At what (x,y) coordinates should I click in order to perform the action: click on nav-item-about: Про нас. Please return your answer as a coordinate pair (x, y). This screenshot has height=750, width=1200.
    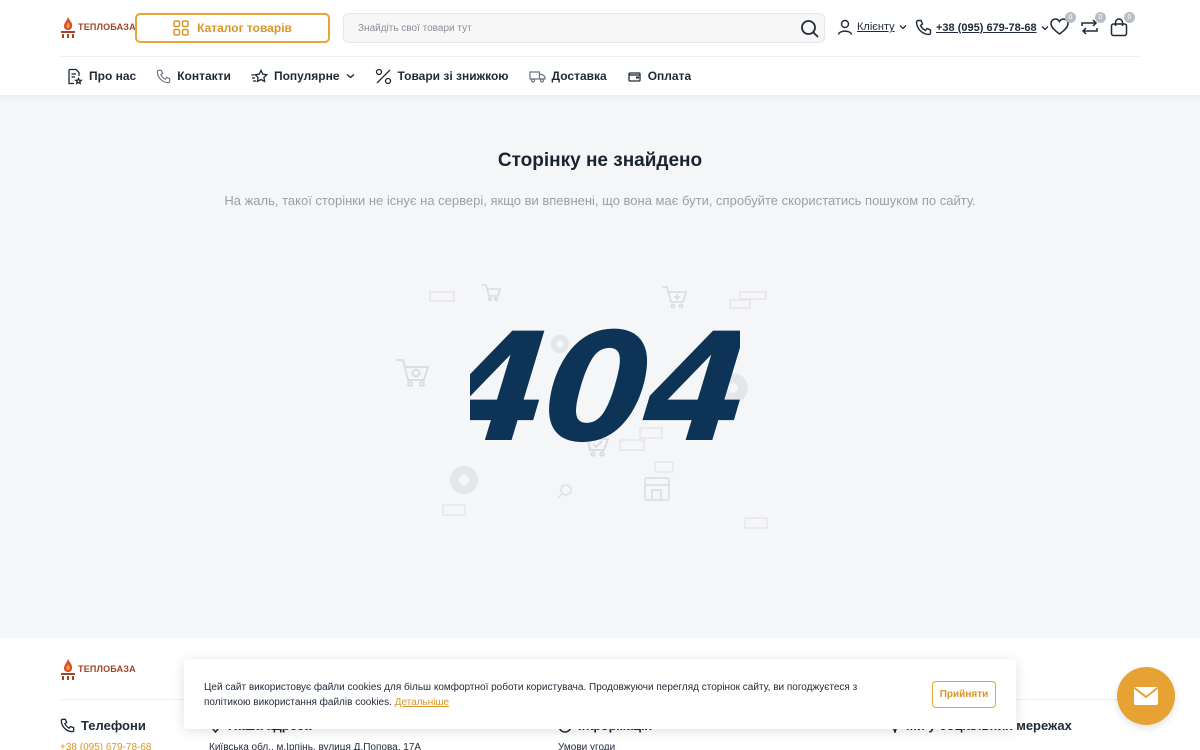
    Looking at the image, I should click on (101, 76).